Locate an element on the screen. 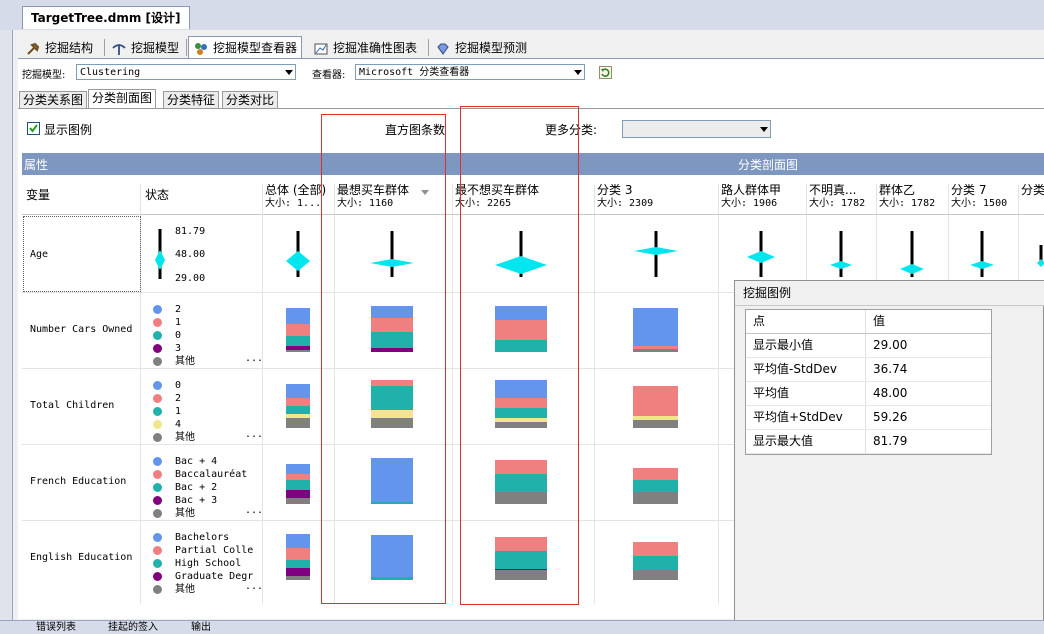 The image size is (1044, 634). variable-number-cars-owned: Number Cars Owned is located at coordinates (88, 329).